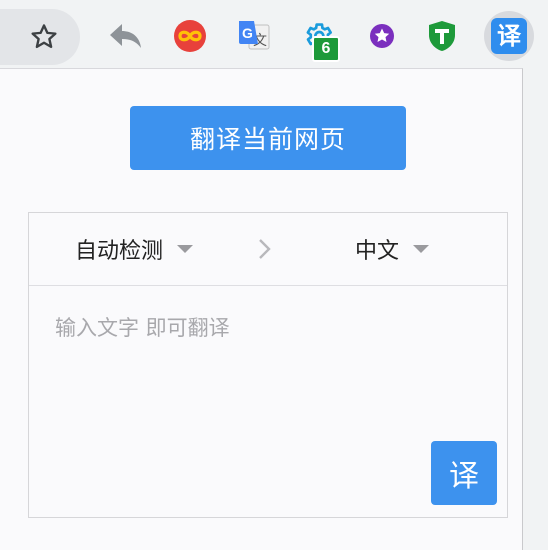  I want to click on svg-text: G, so click(247, 33).